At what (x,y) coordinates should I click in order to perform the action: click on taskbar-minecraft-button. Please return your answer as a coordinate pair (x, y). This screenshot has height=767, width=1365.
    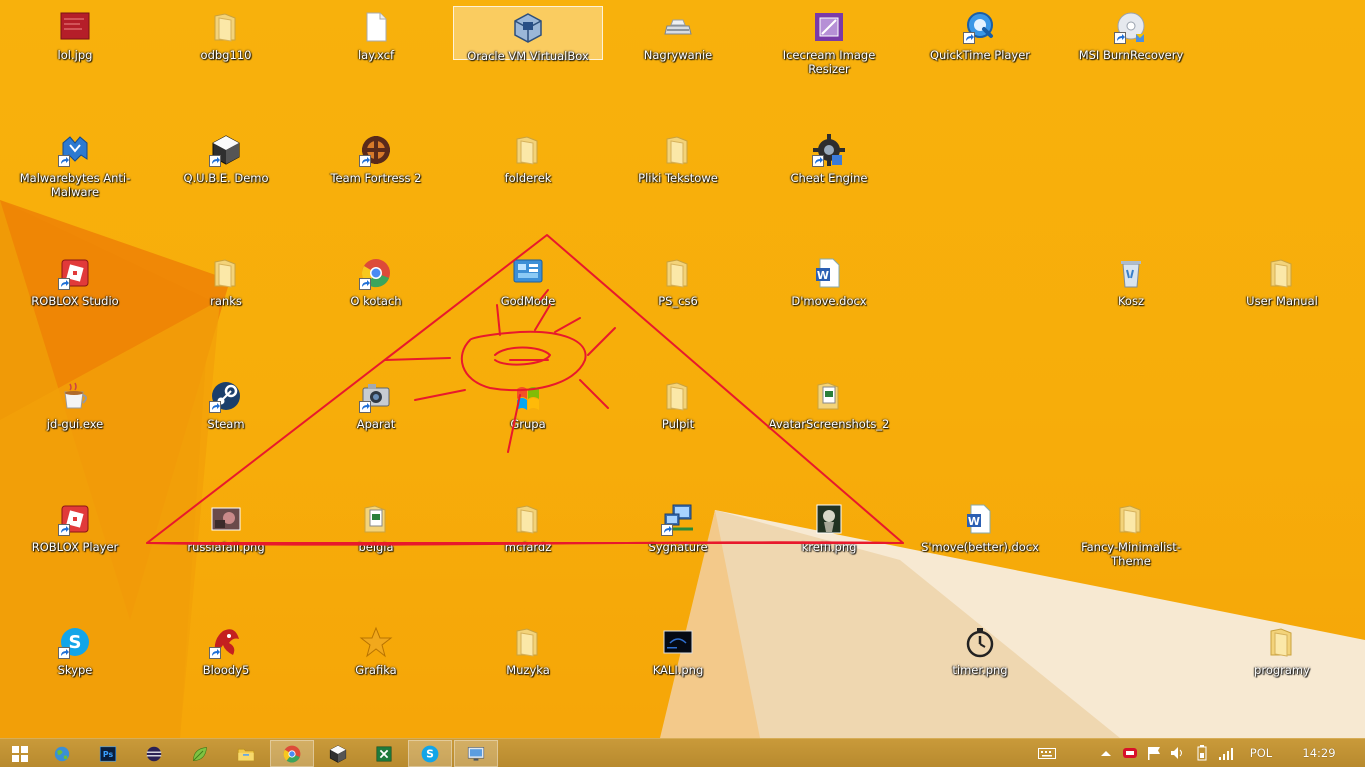
    Looking at the image, I should click on (338, 753).